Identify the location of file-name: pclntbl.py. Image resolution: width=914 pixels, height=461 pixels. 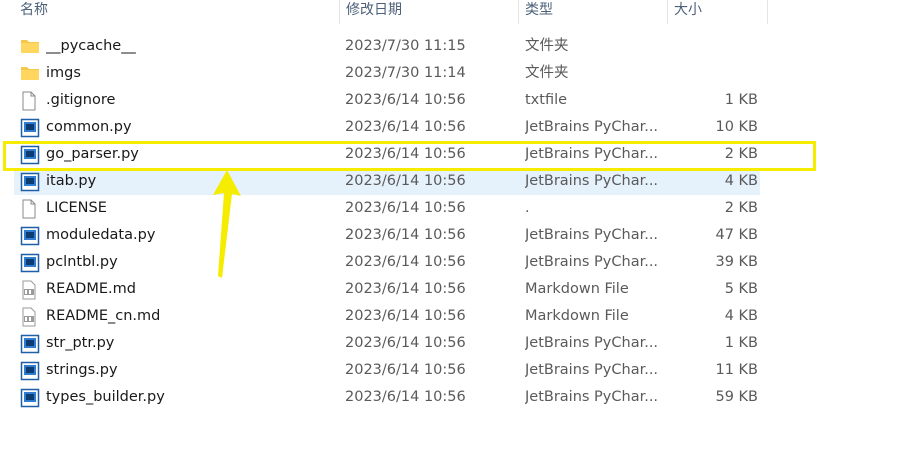
(191, 262).